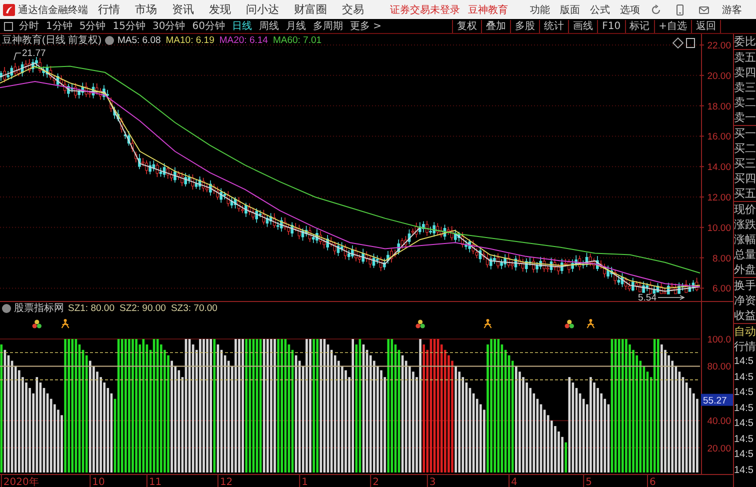 The width and height of the screenshot is (756, 487). Describe the element at coordinates (719, 137) in the screenshot. I see `axis-label: 16.00` at that location.